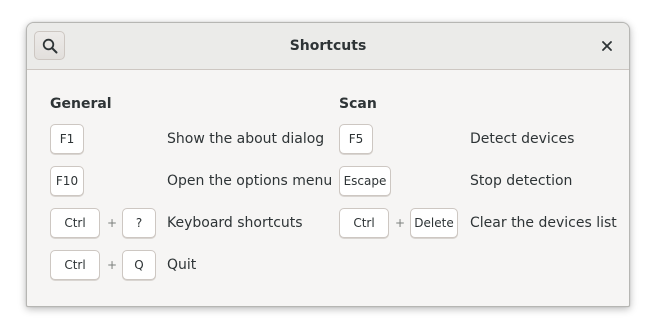 Image resolution: width=654 pixels, height=334 pixels. What do you see at coordinates (67, 181) in the screenshot?
I see `key-f10: F10` at bounding box center [67, 181].